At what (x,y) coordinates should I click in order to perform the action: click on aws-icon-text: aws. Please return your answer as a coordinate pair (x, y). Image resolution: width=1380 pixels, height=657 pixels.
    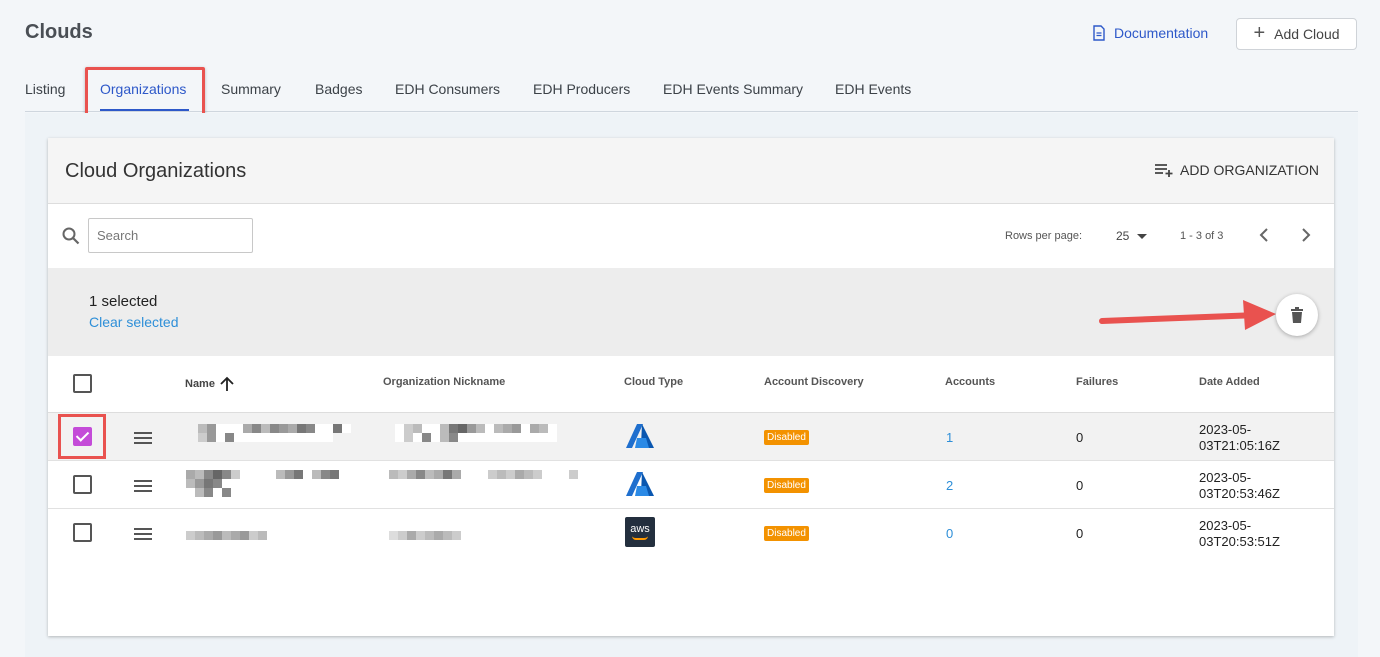
    Looking at the image, I should click on (640, 529).